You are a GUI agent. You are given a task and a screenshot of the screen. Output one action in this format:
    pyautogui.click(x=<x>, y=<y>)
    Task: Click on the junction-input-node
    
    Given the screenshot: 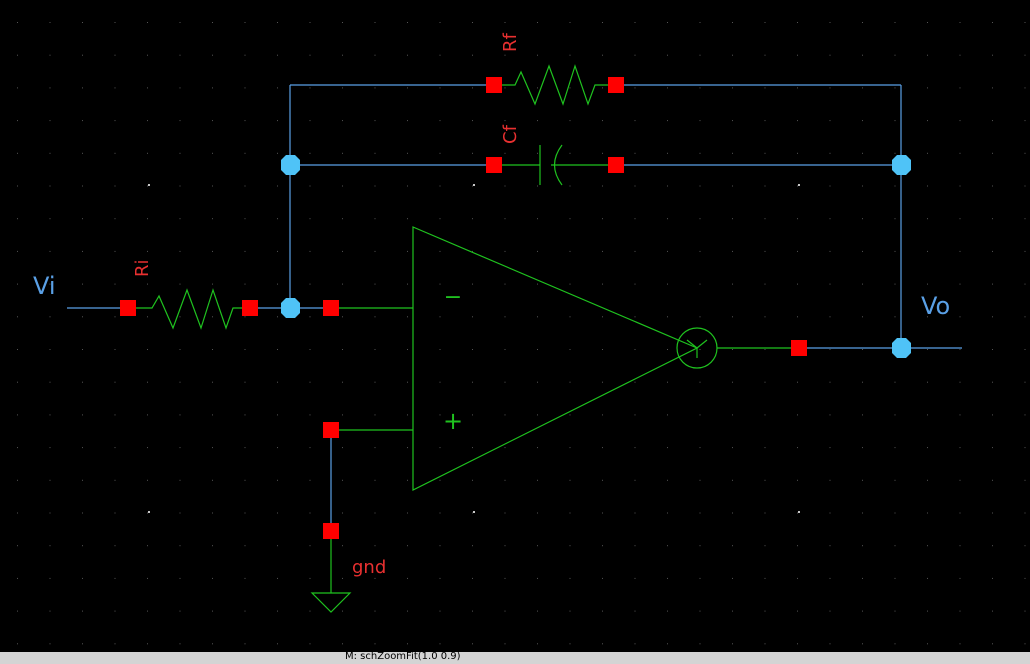 What is the action you would take?
    pyautogui.click(x=290, y=308)
    